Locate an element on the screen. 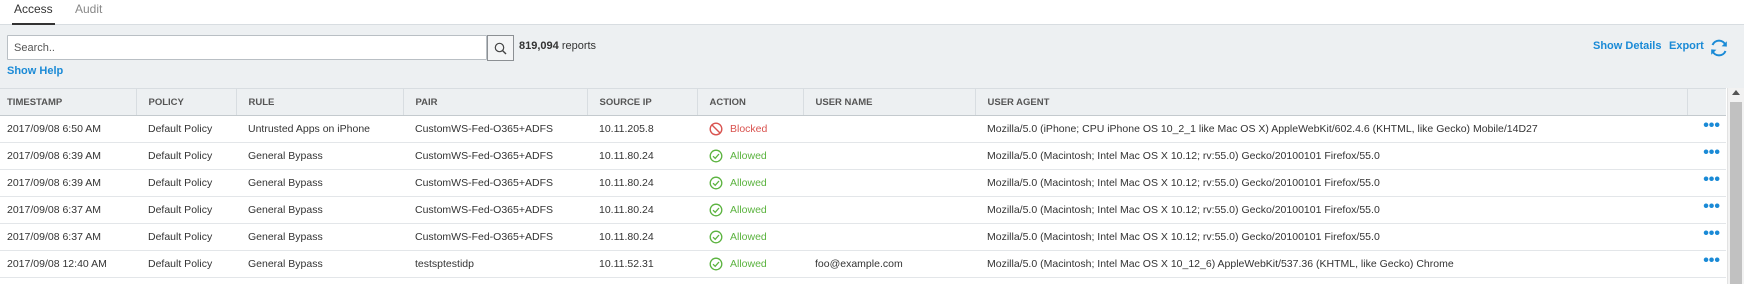  cell-source-ip: 10.11.52.31 is located at coordinates (642, 264).